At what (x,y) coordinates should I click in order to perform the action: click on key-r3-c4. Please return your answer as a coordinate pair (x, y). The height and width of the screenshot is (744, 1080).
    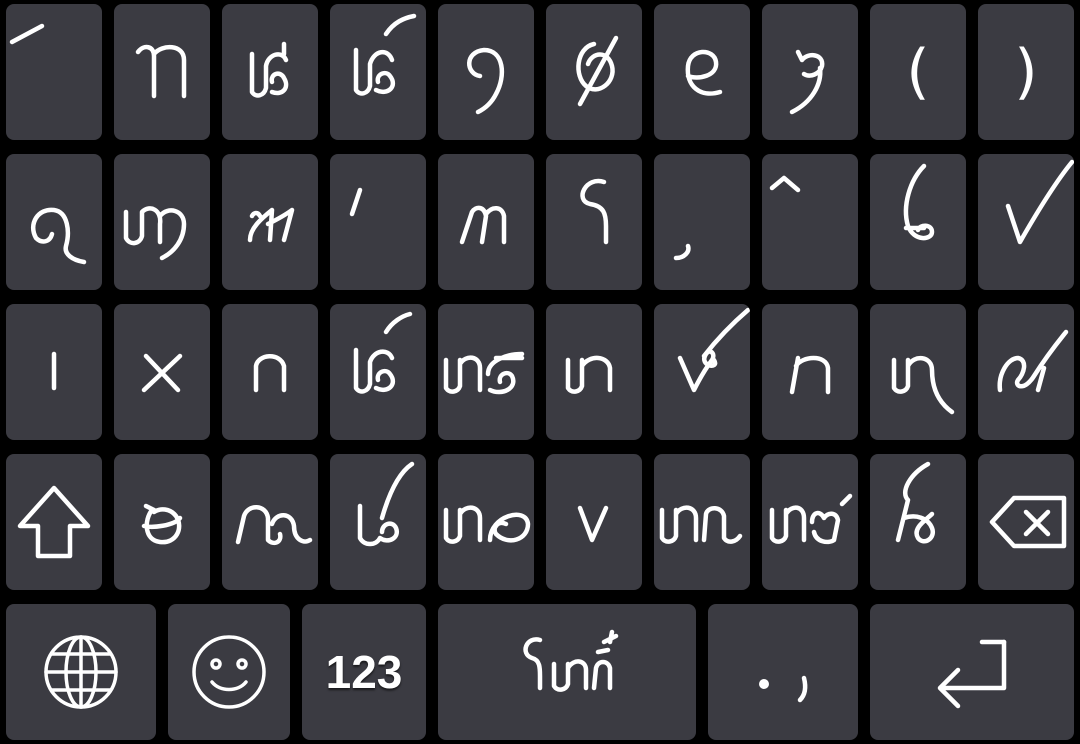
    Looking at the image, I should click on (378, 372).